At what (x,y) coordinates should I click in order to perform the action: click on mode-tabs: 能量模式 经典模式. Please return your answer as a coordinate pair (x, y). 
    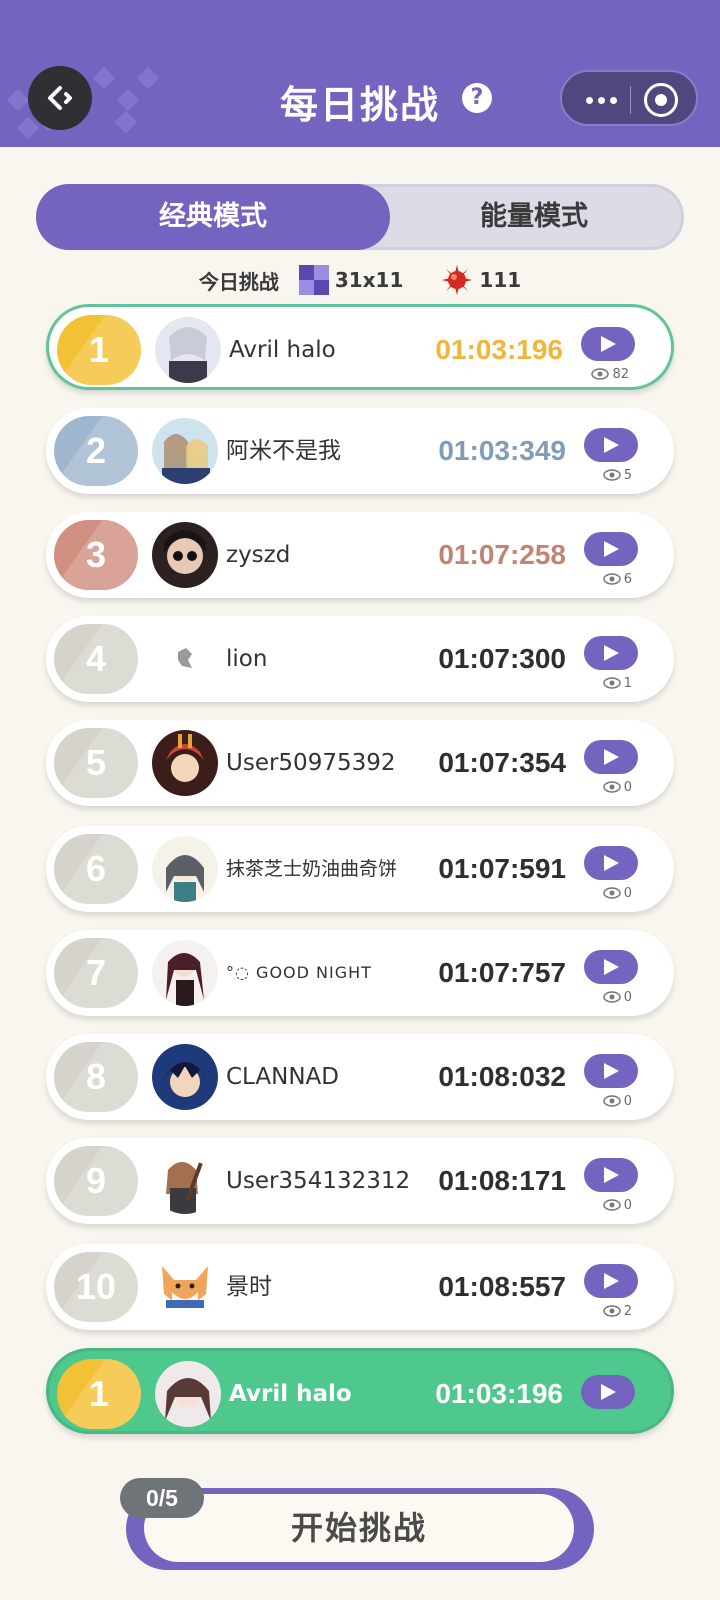
    Looking at the image, I should click on (360, 217).